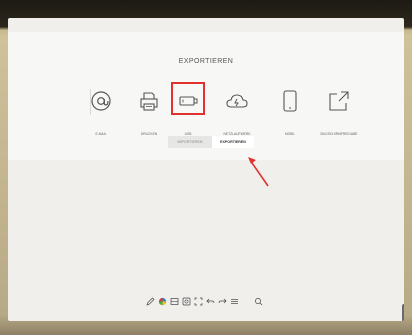 The image size is (412, 335). What do you see at coordinates (237, 101) in the screenshot?
I see `cloud-icon` at bounding box center [237, 101].